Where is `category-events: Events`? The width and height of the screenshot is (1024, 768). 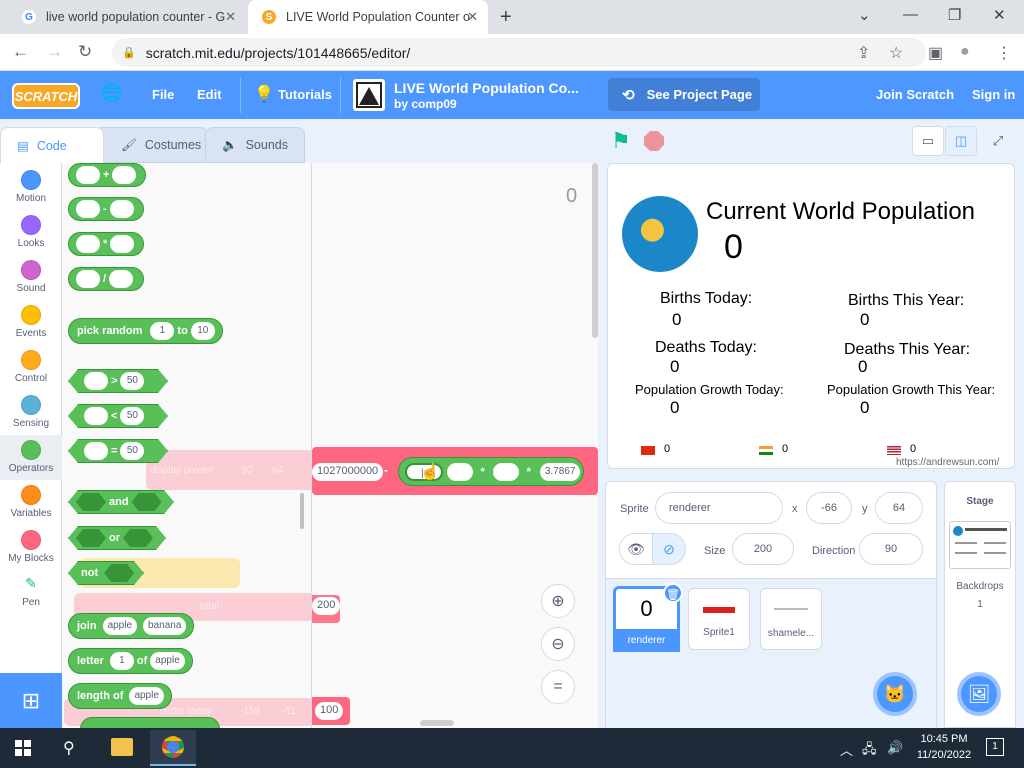 category-events: Events is located at coordinates (31, 326).